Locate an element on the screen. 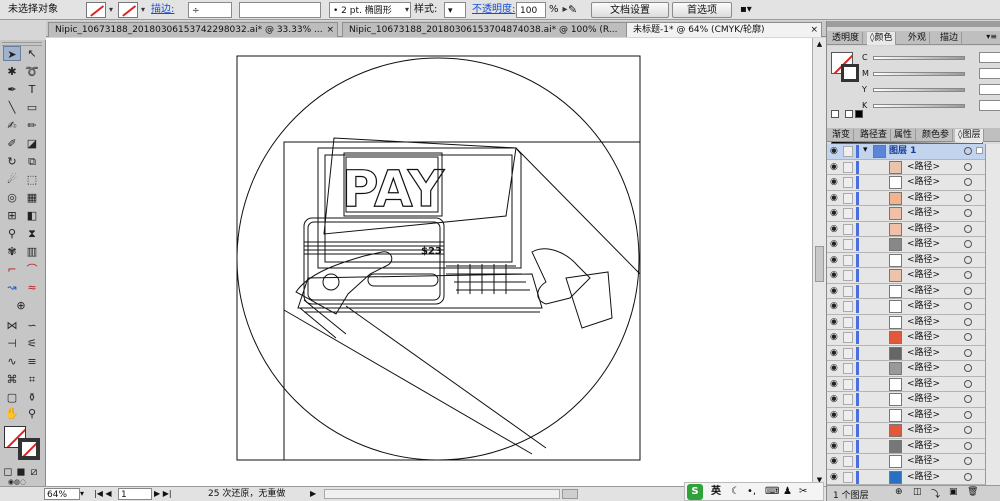 Image resolution: width=1000 pixels, height=501 pixels. warp-tool-icon: ☄ is located at coordinates (12, 179).